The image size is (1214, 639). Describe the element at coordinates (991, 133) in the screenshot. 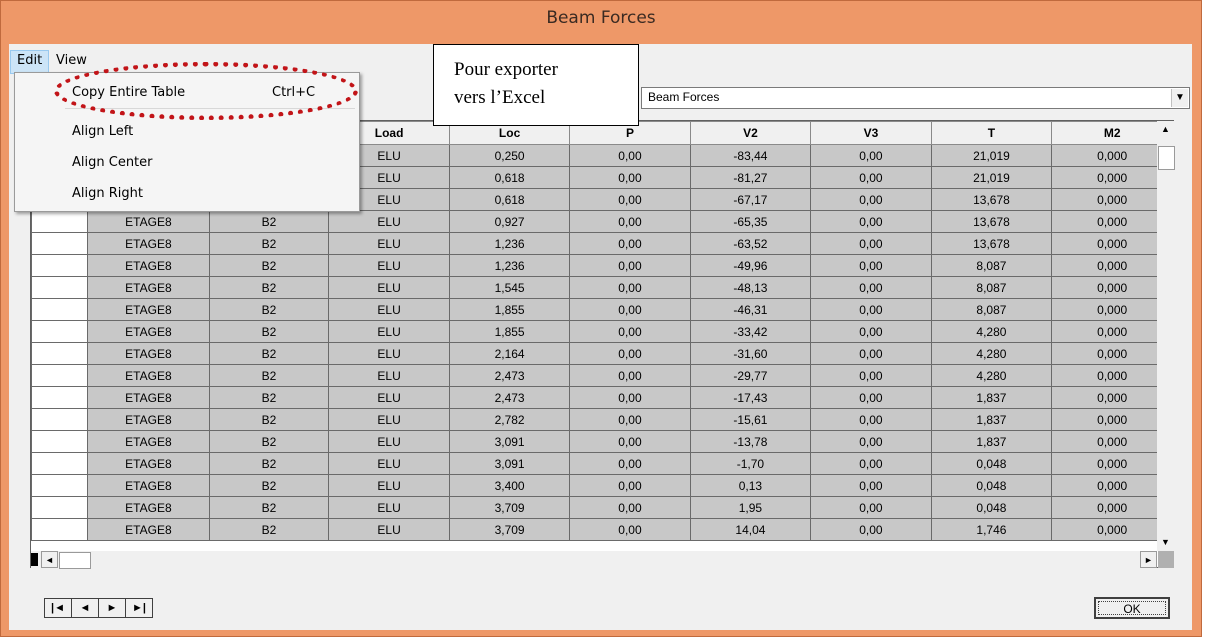

I see `column-header: T` at that location.